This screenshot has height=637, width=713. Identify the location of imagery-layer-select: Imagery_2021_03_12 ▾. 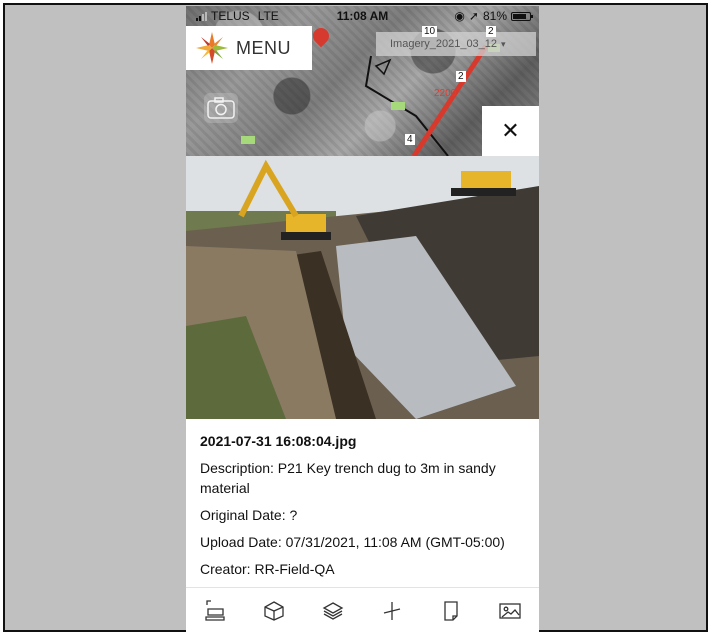
(456, 44).